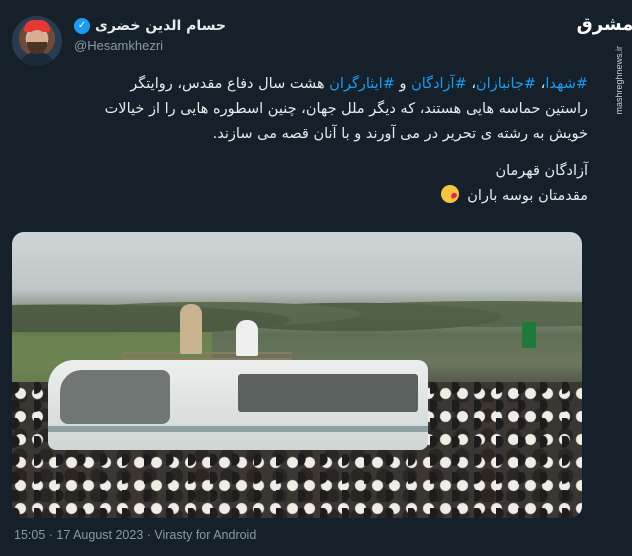 Image resolution: width=632 pixels, height=556 pixels. Describe the element at coordinates (362, 84) in the screenshot. I see `hashtag-isargaran: #ایثارگران` at that location.